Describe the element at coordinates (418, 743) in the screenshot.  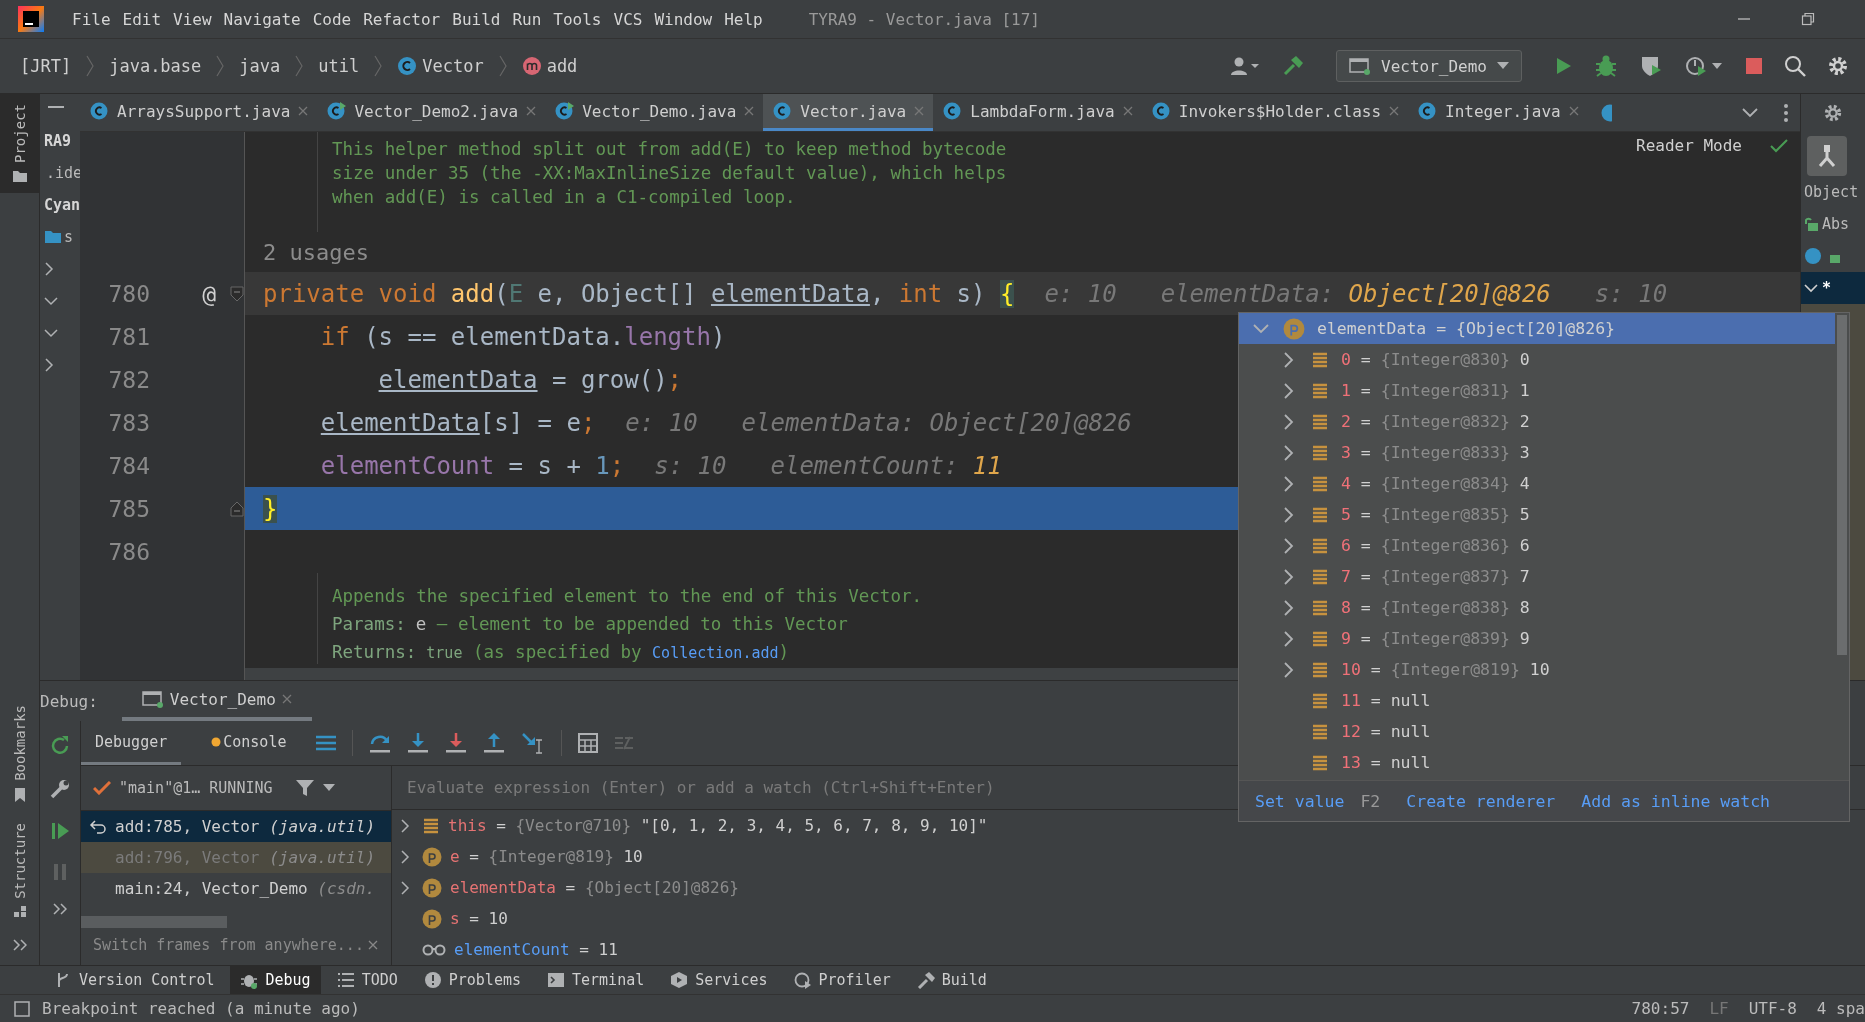
I see `step-into-icon` at that location.